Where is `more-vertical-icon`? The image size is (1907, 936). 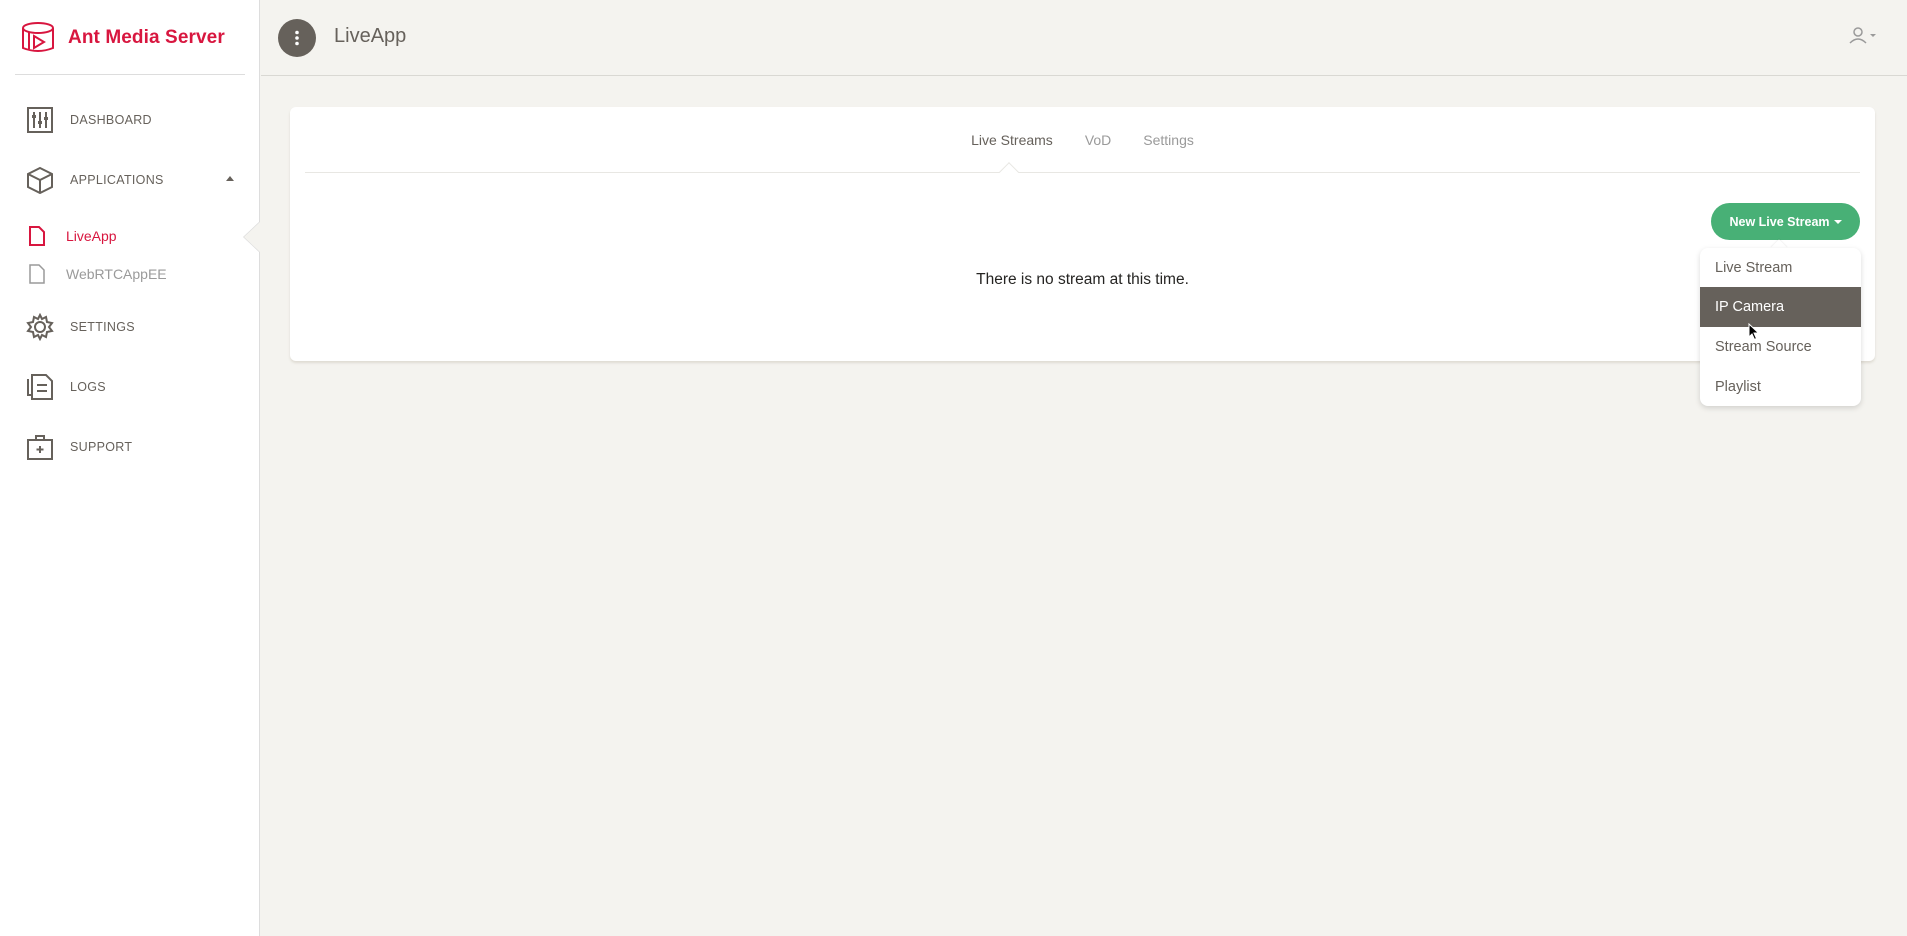
more-vertical-icon is located at coordinates (297, 38).